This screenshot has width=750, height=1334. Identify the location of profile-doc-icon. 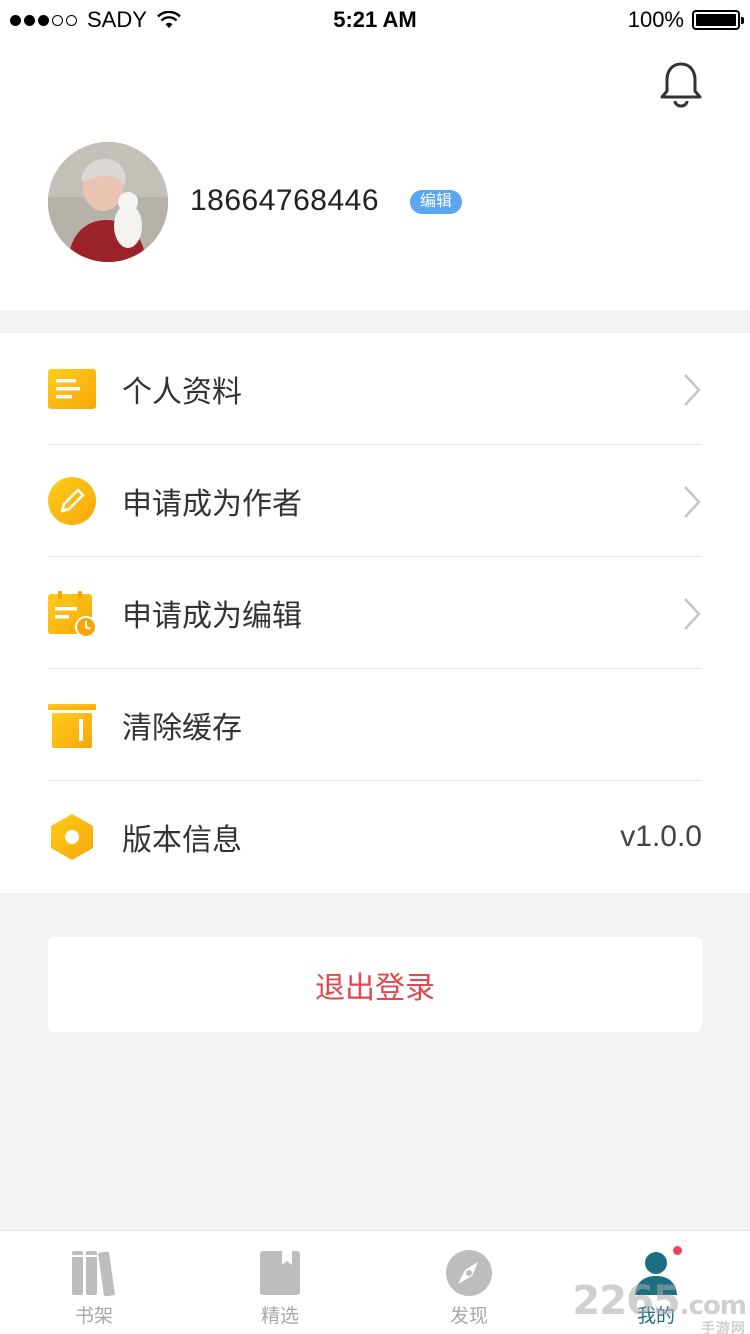
(72, 389).